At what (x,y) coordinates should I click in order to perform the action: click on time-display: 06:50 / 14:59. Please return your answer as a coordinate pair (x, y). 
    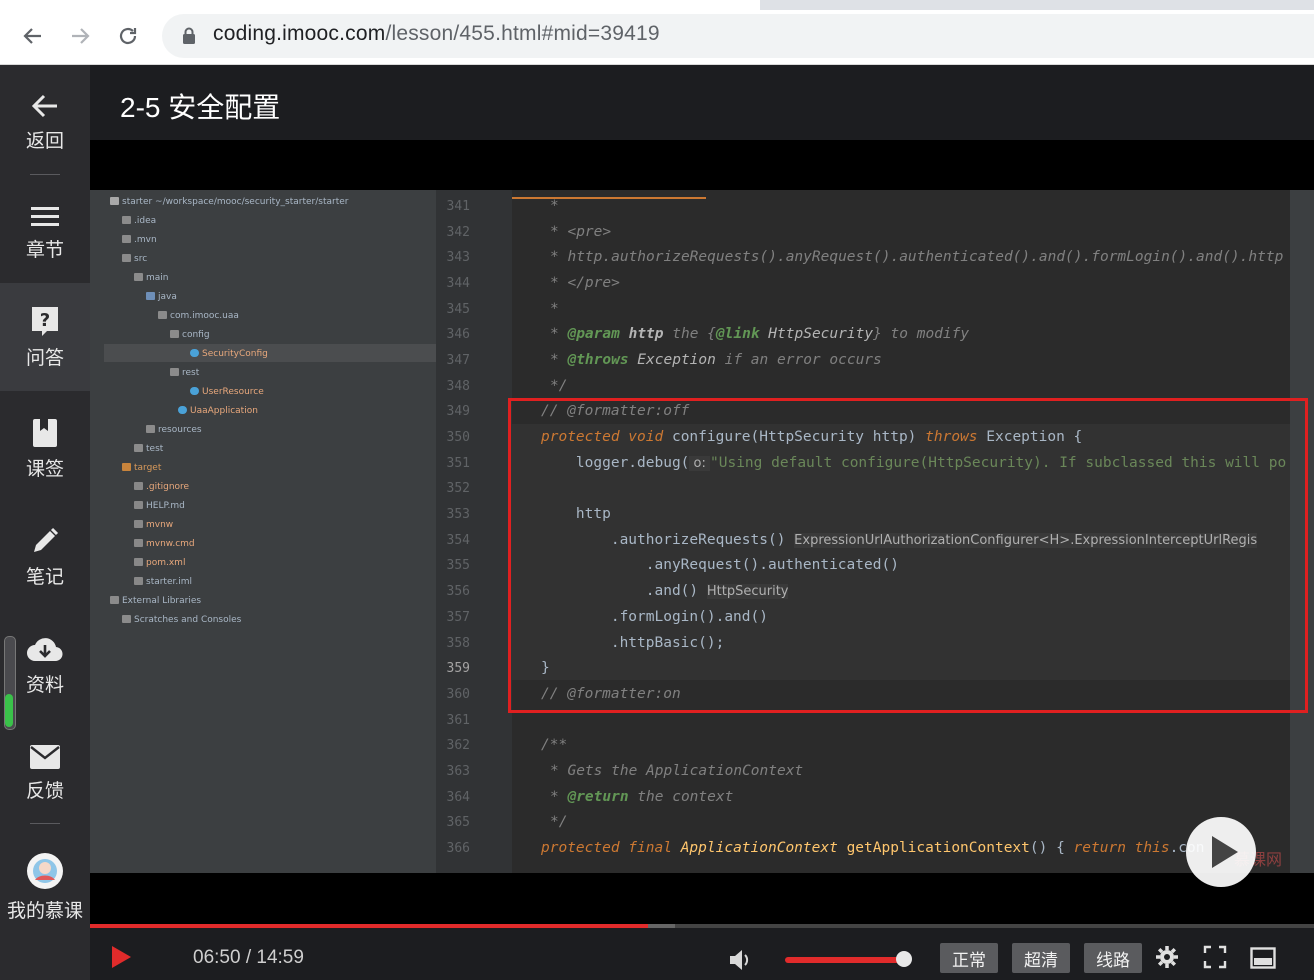
    Looking at the image, I should click on (248, 958).